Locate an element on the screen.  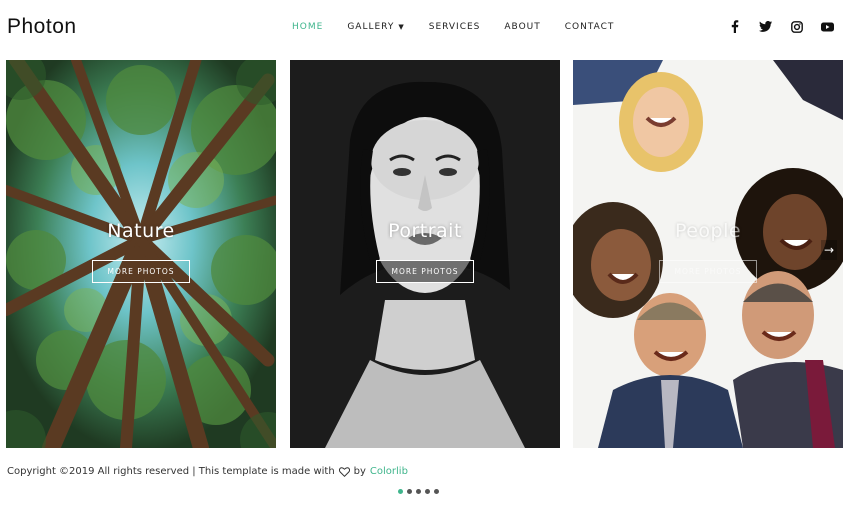
footer-by: by is located at coordinates (359, 471).